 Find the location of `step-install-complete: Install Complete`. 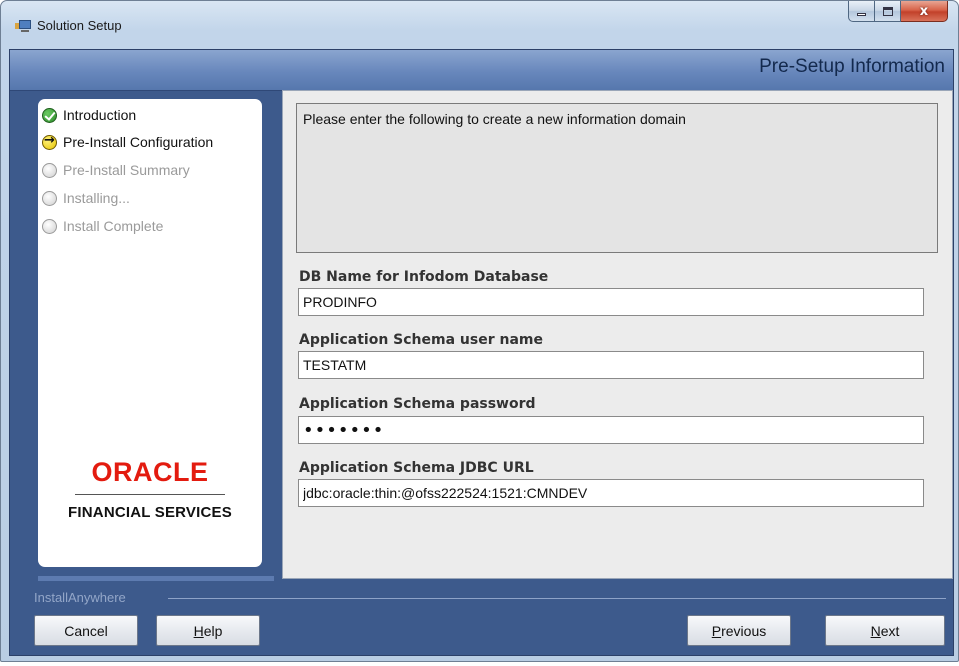

step-install-complete: Install Complete is located at coordinates (102, 226).